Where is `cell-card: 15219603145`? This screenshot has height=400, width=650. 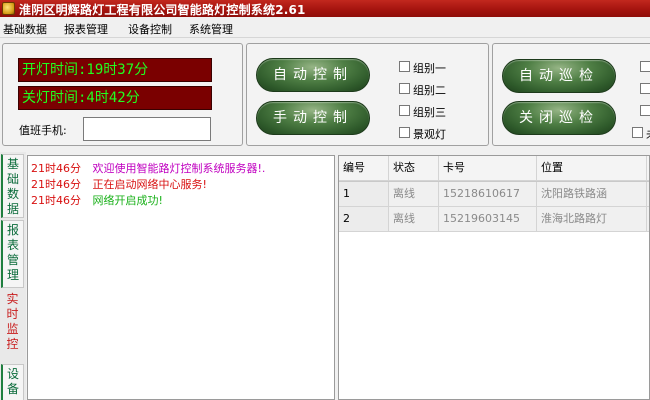 cell-card: 15219603145 is located at coordinates (488, 219).